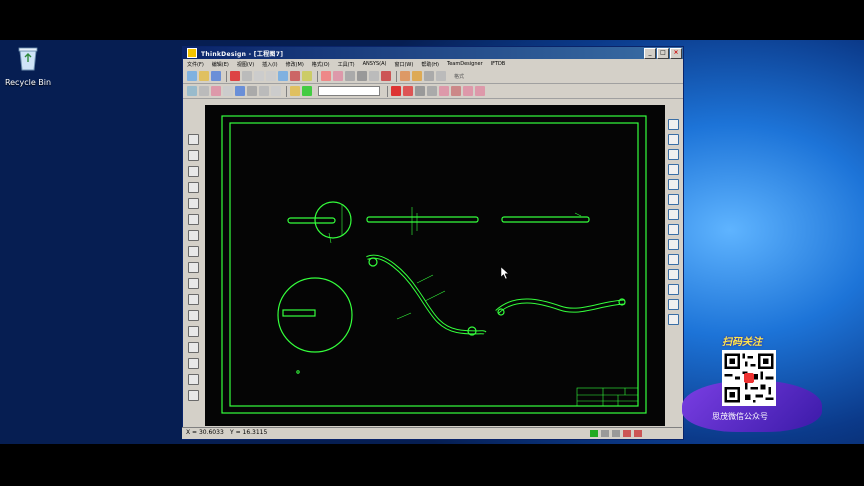  I want to click on snap-icon, so click(374, 76).